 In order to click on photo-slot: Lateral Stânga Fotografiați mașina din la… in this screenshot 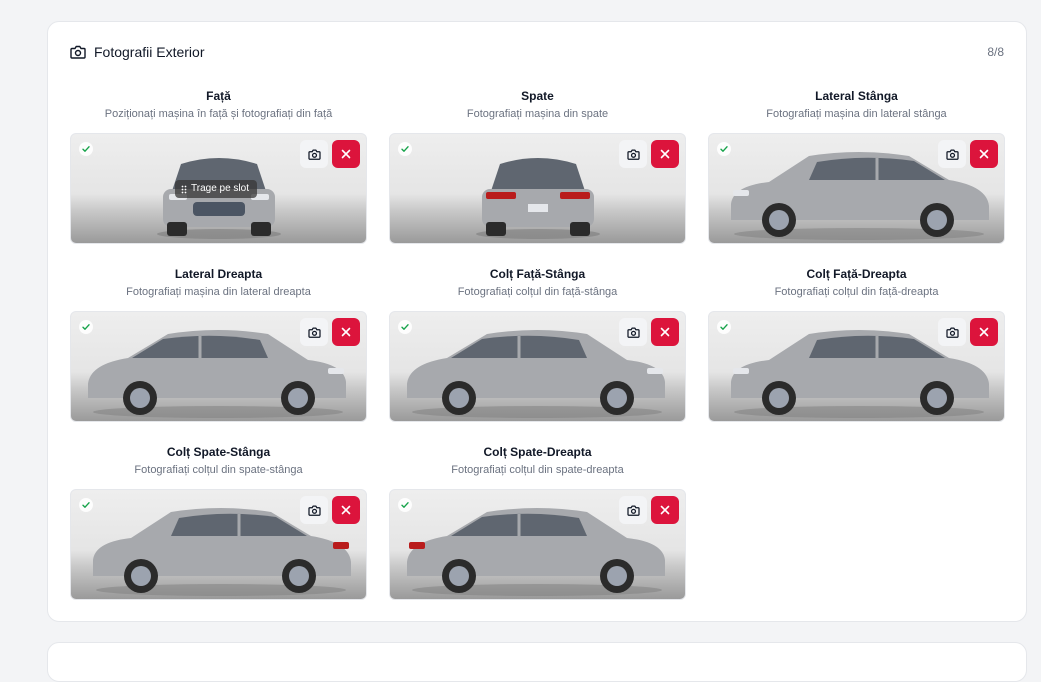, I will do `click(856, 177)`.